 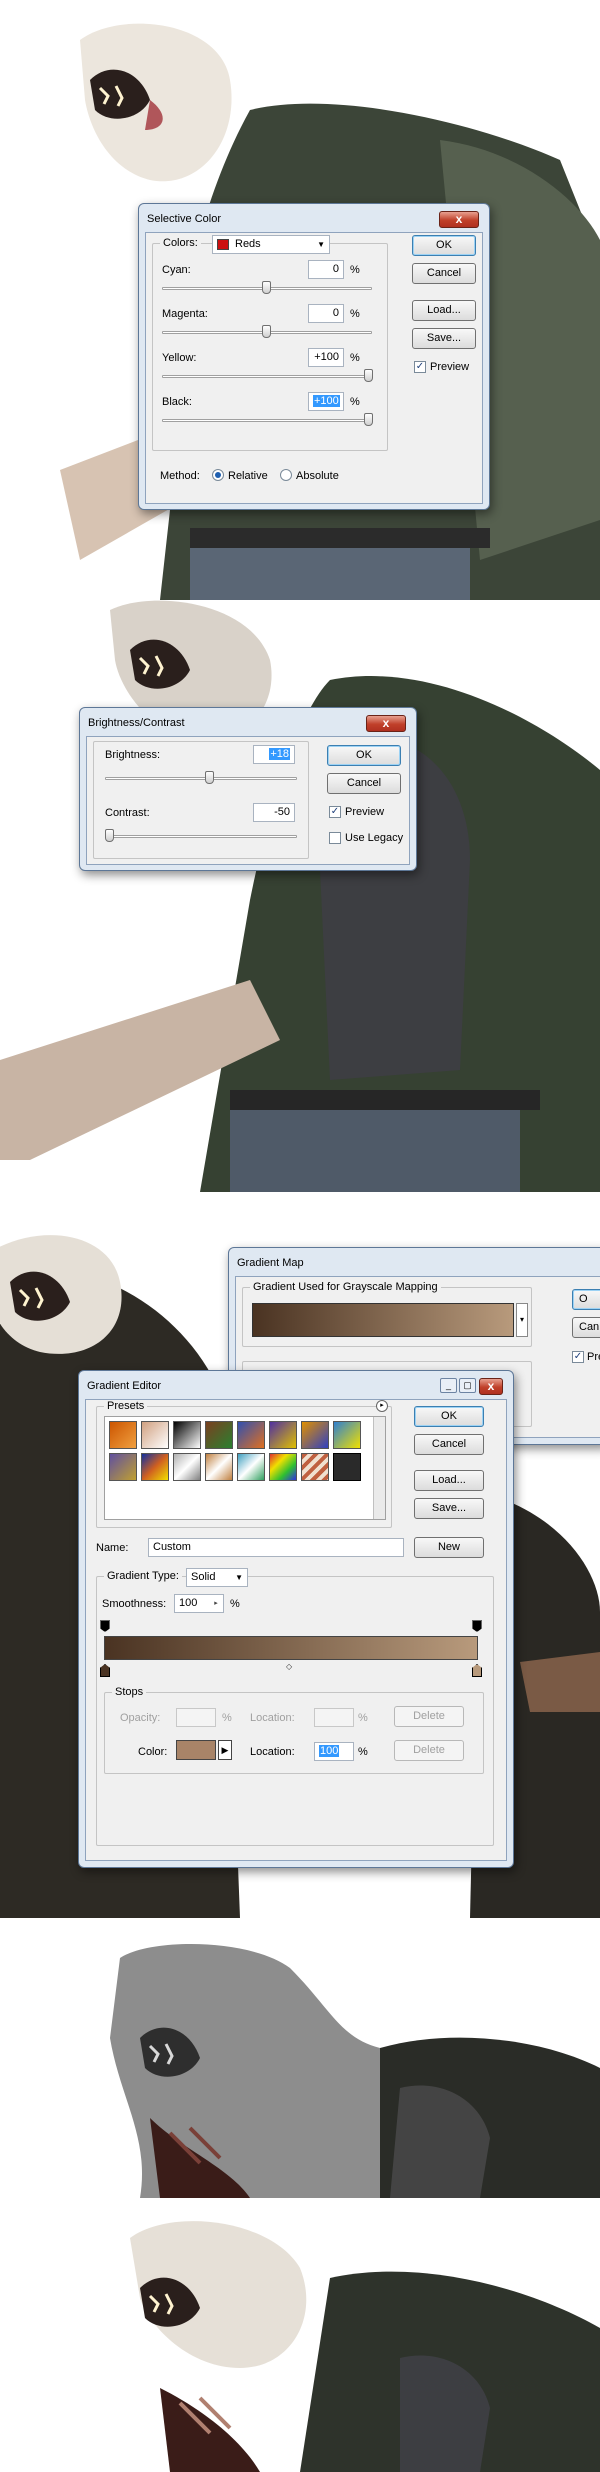 I want to click on magenta-label: Magenta:, so click(x=185, y=314).